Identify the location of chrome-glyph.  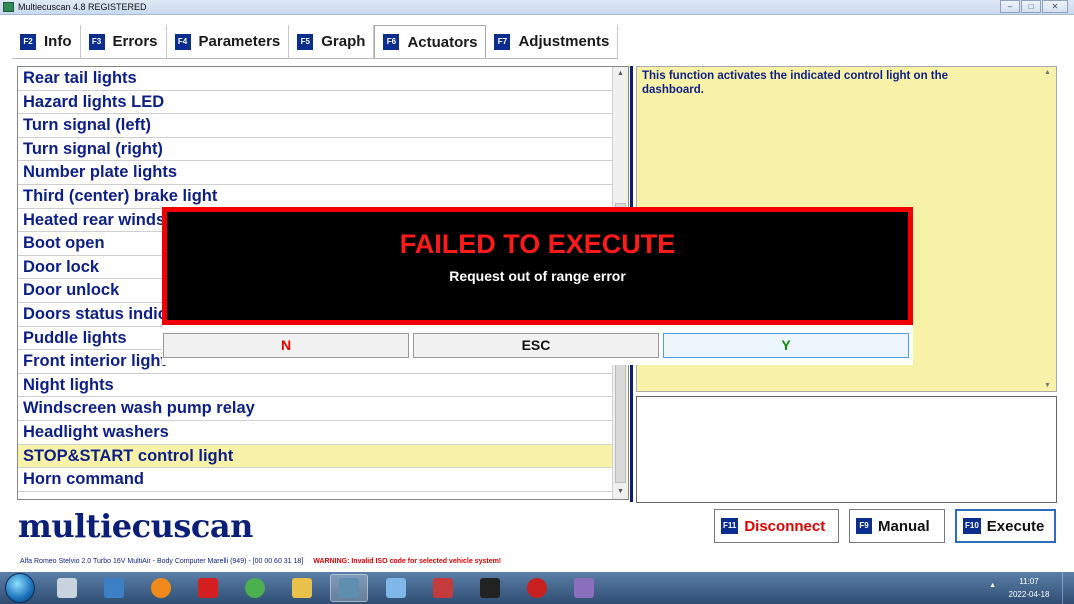
(255, 588).